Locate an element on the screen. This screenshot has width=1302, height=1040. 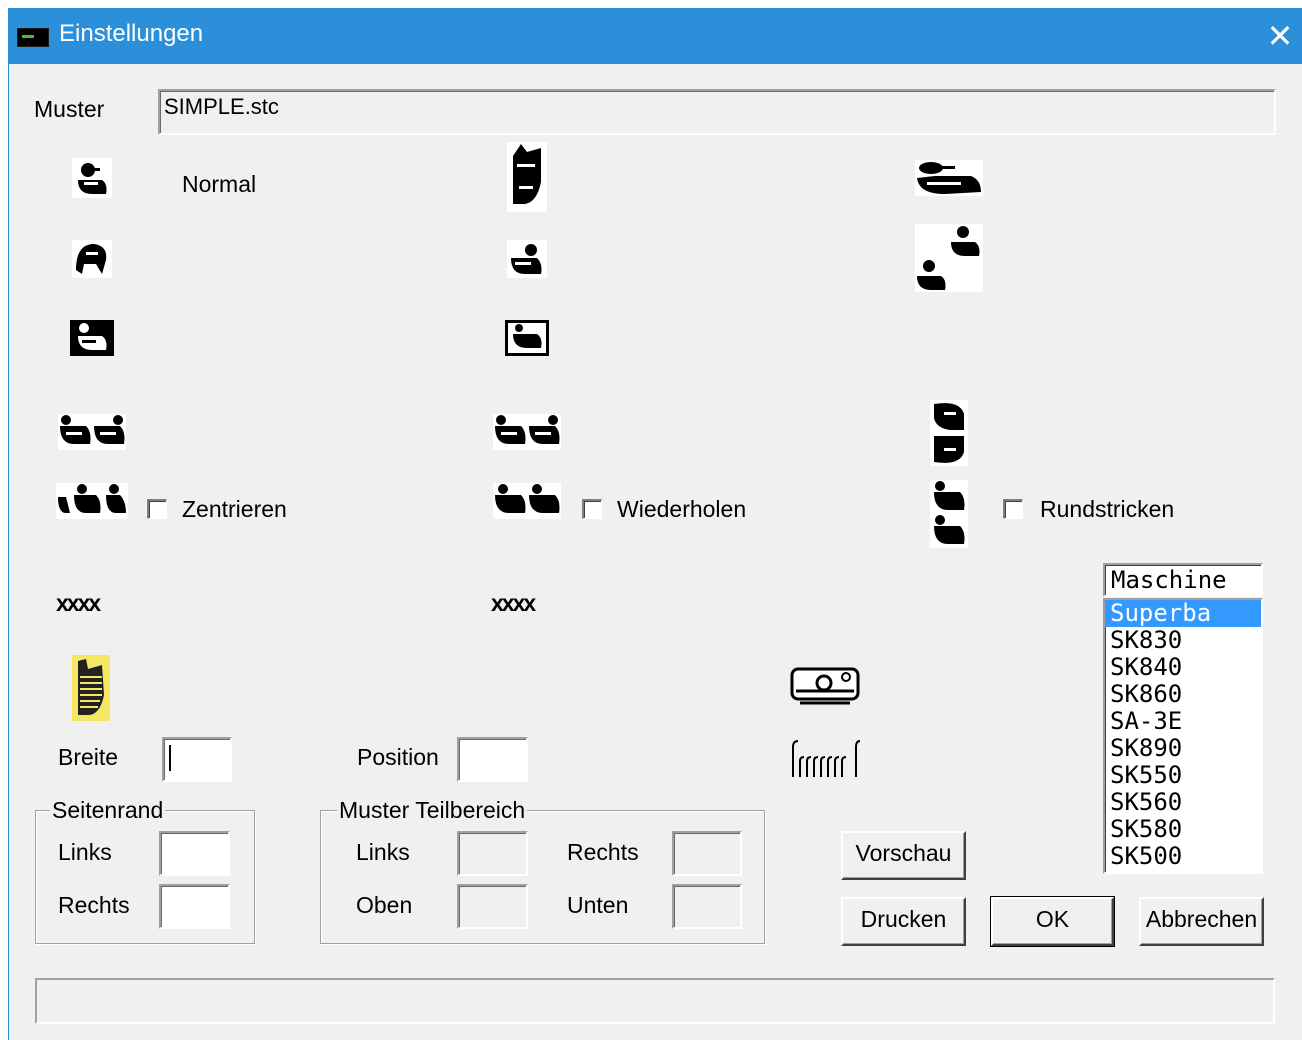
rundstricken-label: Rundstricken is located at coordinates (1107, 509).